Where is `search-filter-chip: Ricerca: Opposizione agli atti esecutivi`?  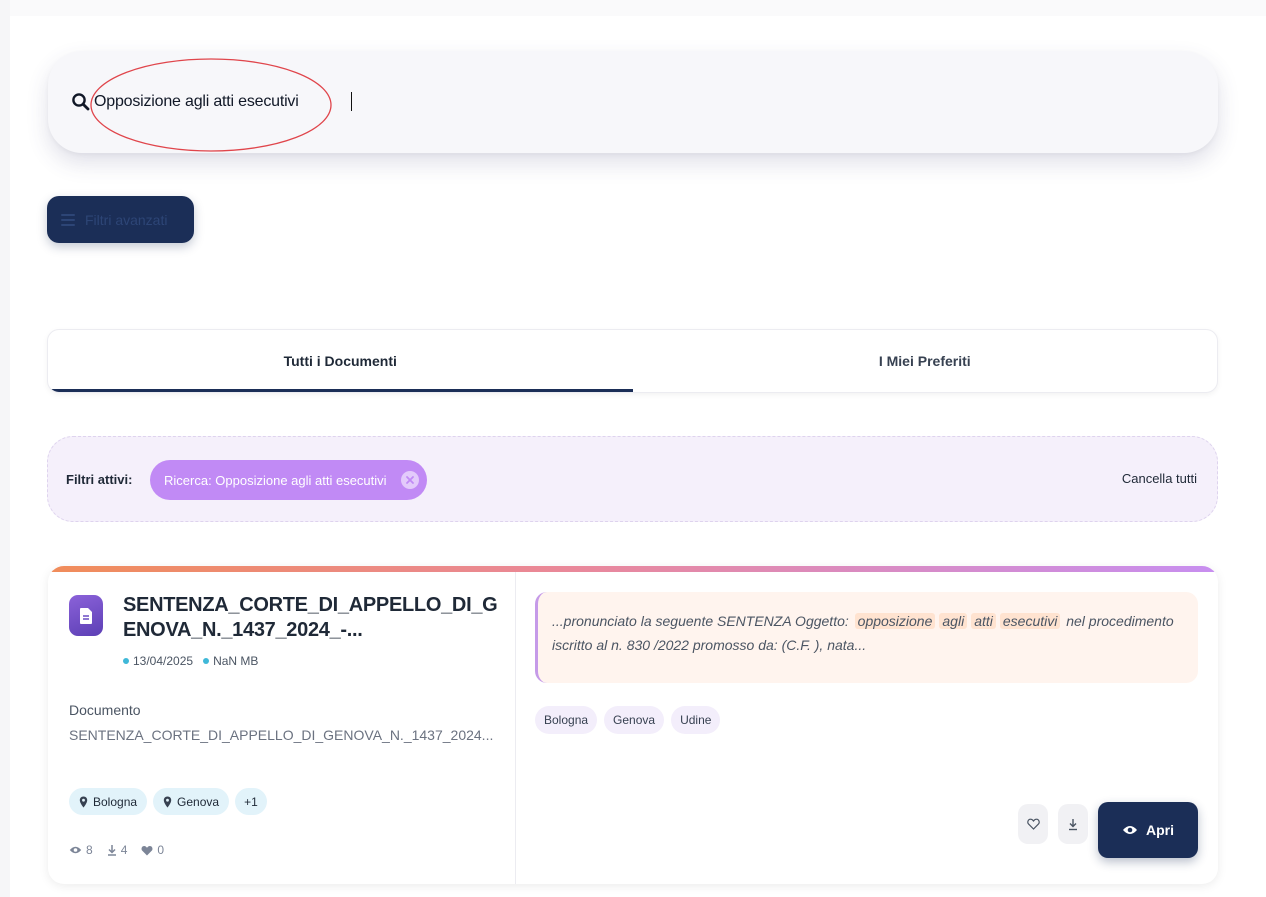
search-filter-chip: Ricerca: Opposizione agli atti esecutivi is located at coordinates (288, 480).